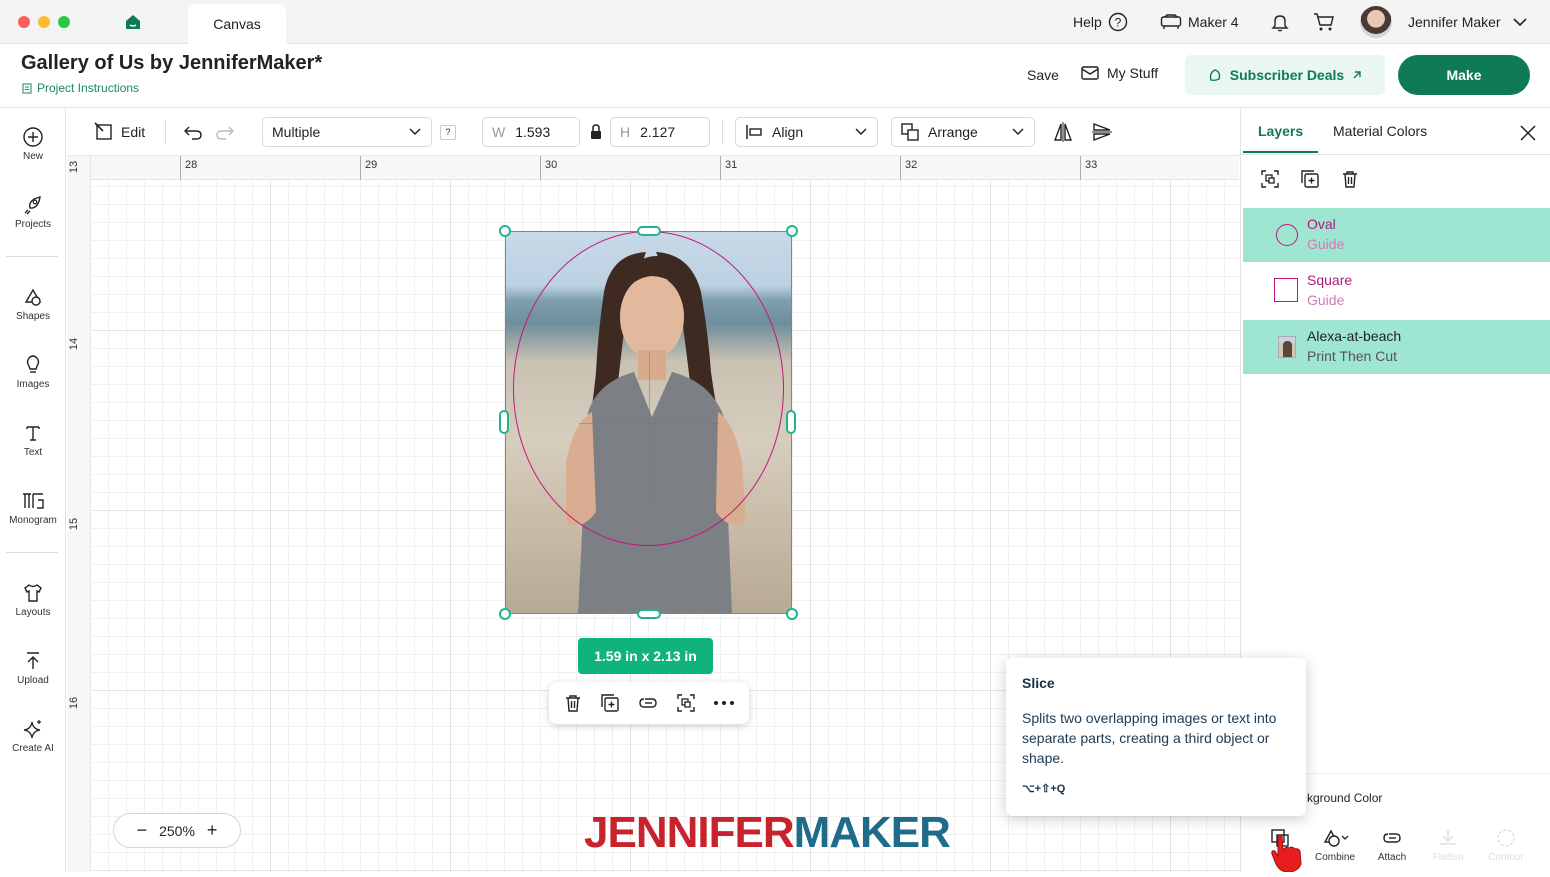 This screenshot has height=877, width=1550. What do you see at coordinates (791, 422) in the screenshot?
I see `resize-handle-right` at bounding box center [791, 422].